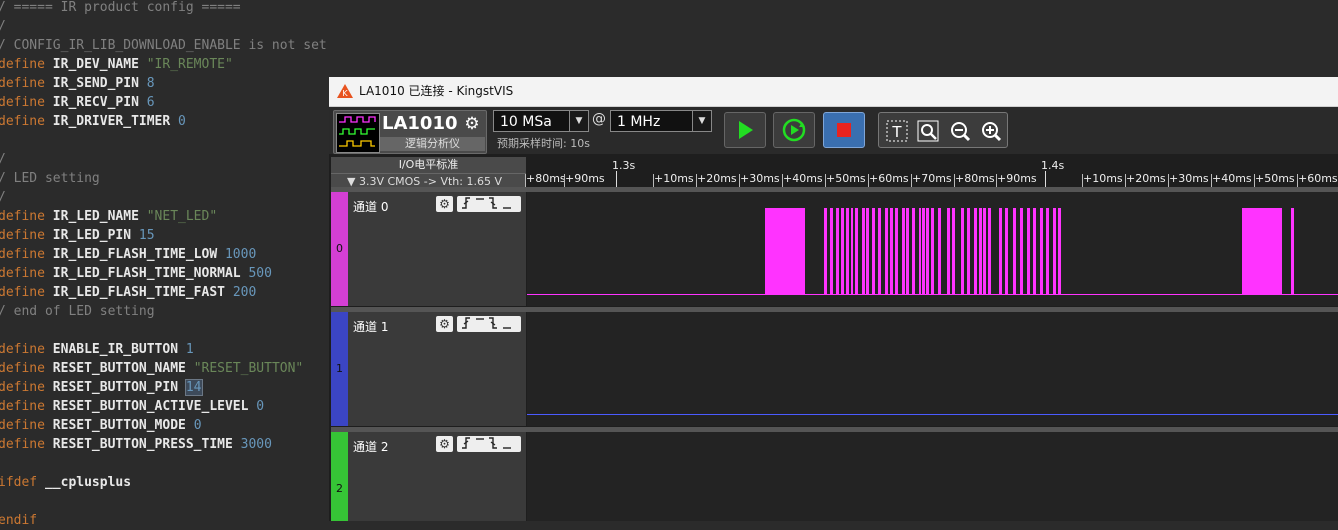 The image size is (1338, 530). Describe the element at coordinates (745, 130) in the screenshot. I see `start-button` at that location.